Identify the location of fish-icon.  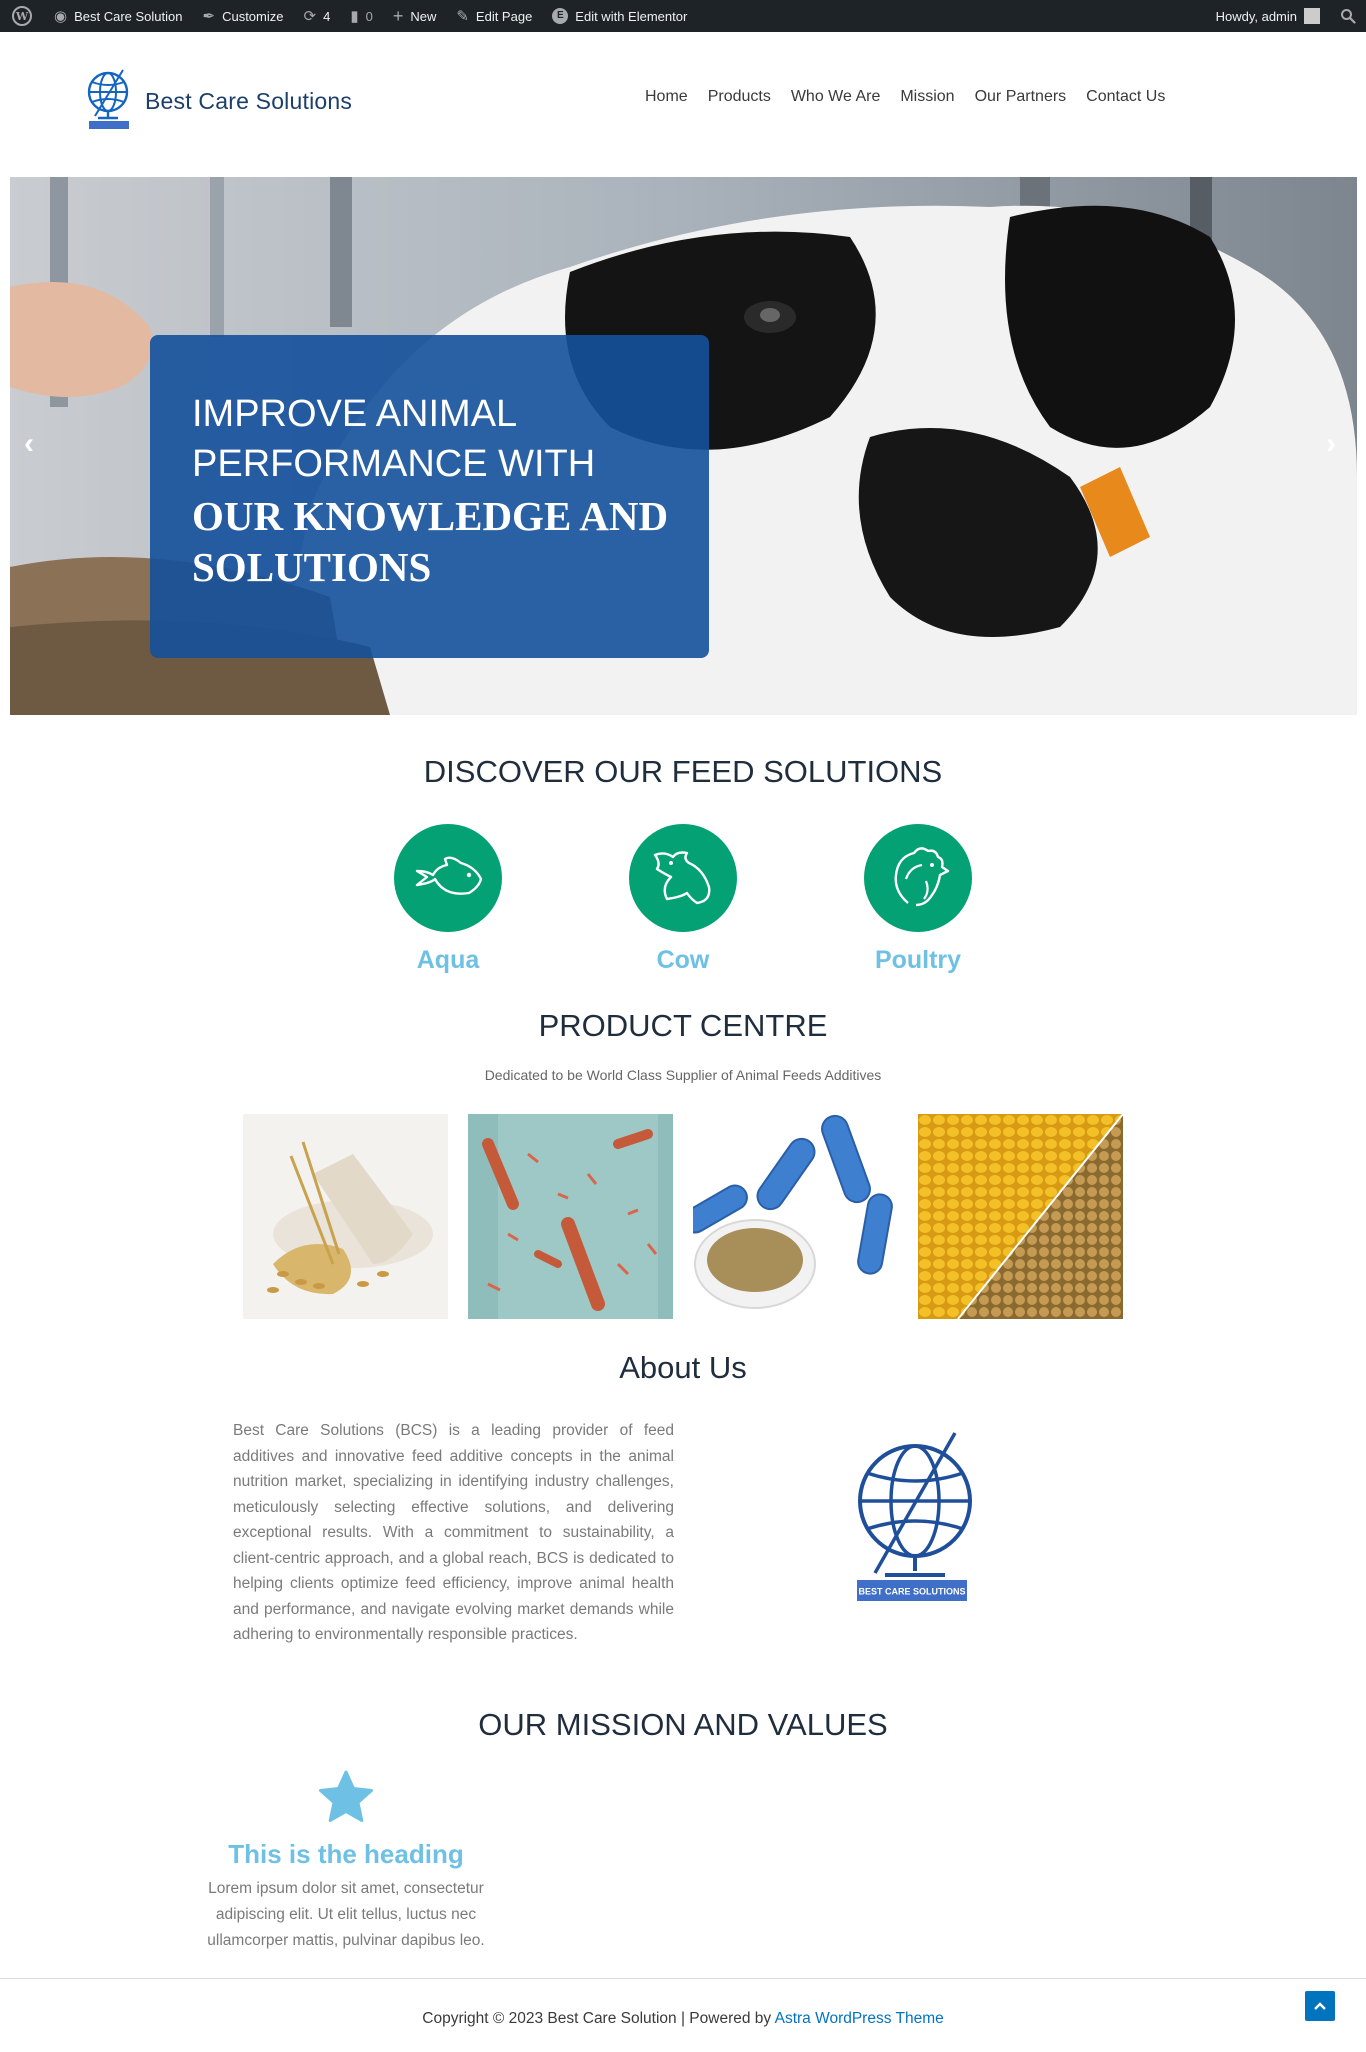
(449, 875).